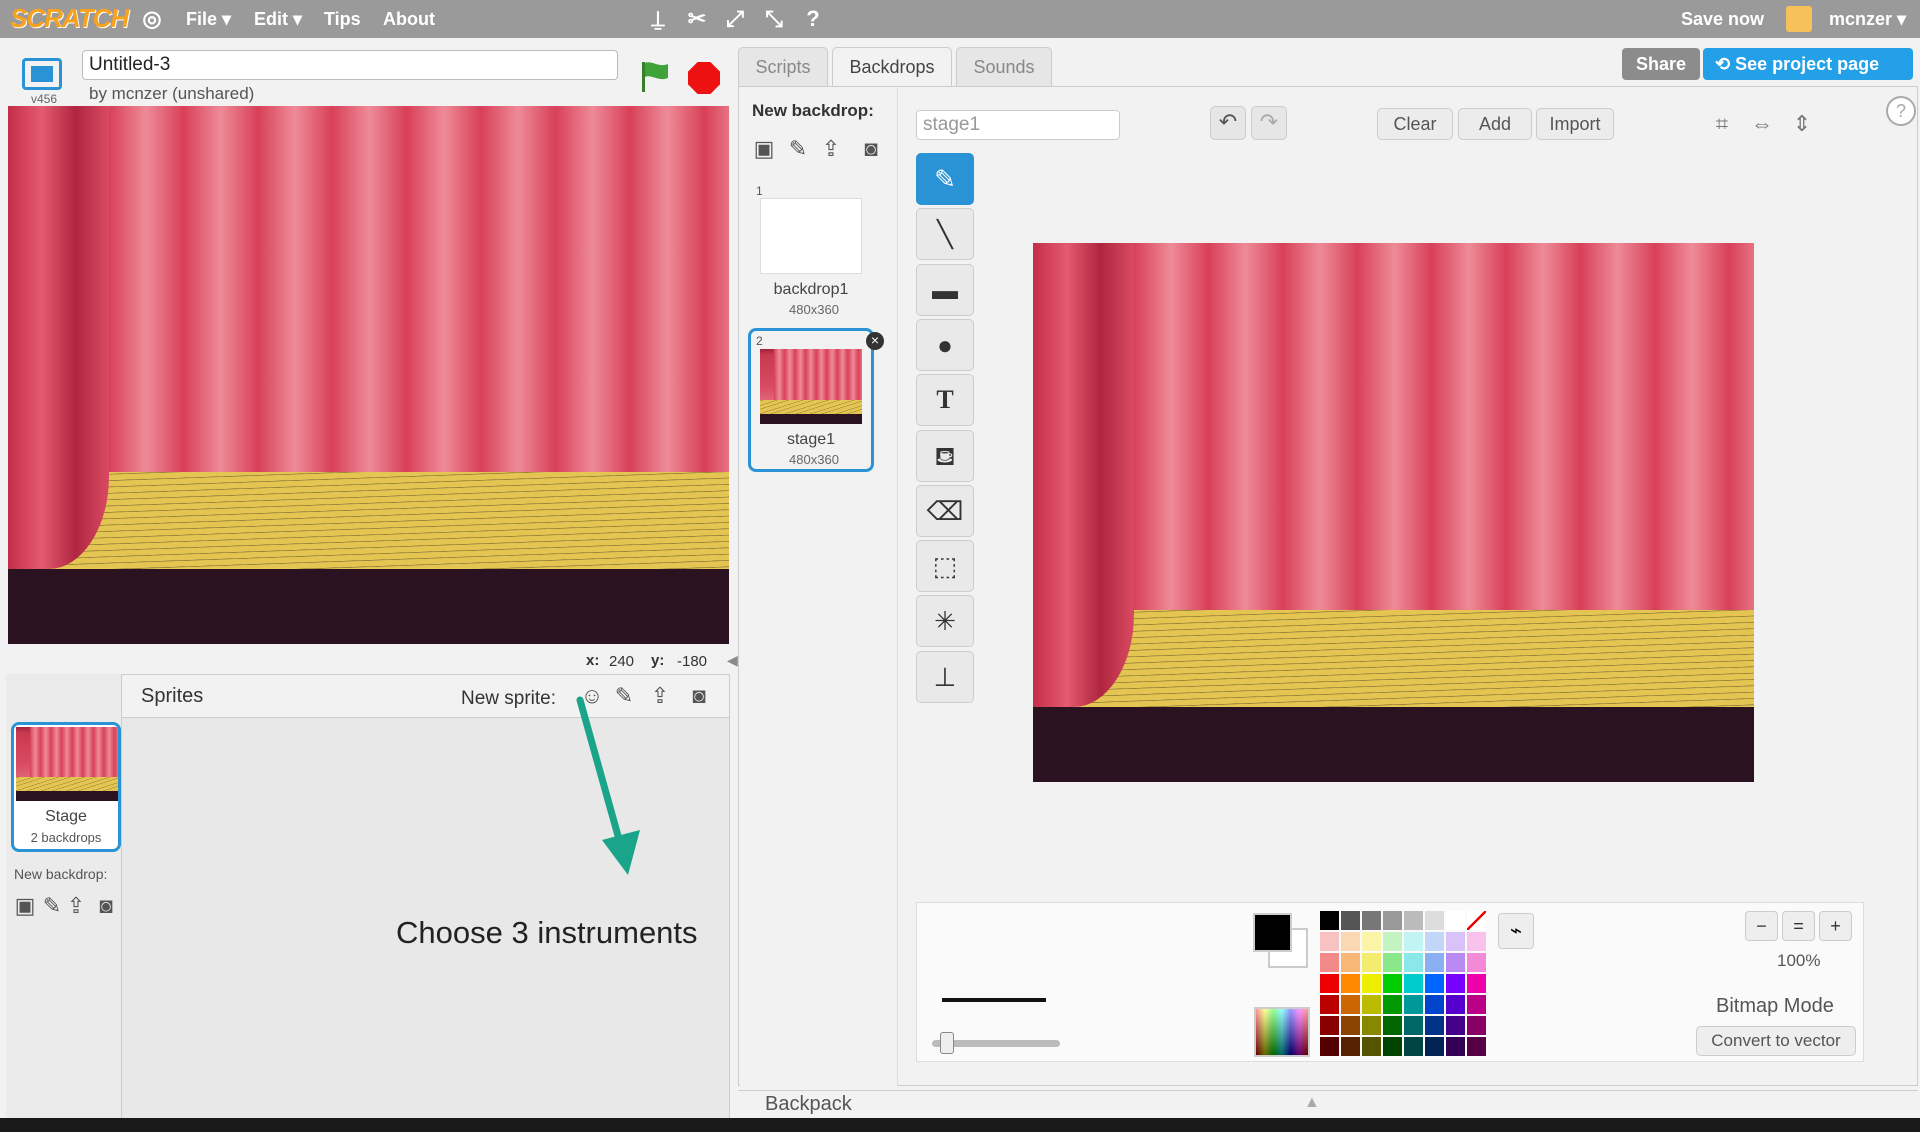 Image resolution: width=1920 pixels, height=1132 pixels. What do you see at coordinates (1808, 64) in the screenshot?
I see `see-project-page-button: ⟲ See project page` at bounding box center [1808, 64].